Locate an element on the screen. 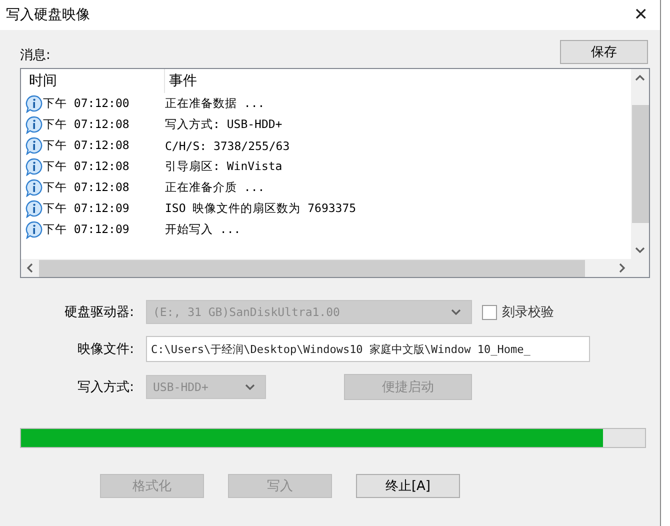  horizontal-scrollbar is located at coordinates (326, 268).